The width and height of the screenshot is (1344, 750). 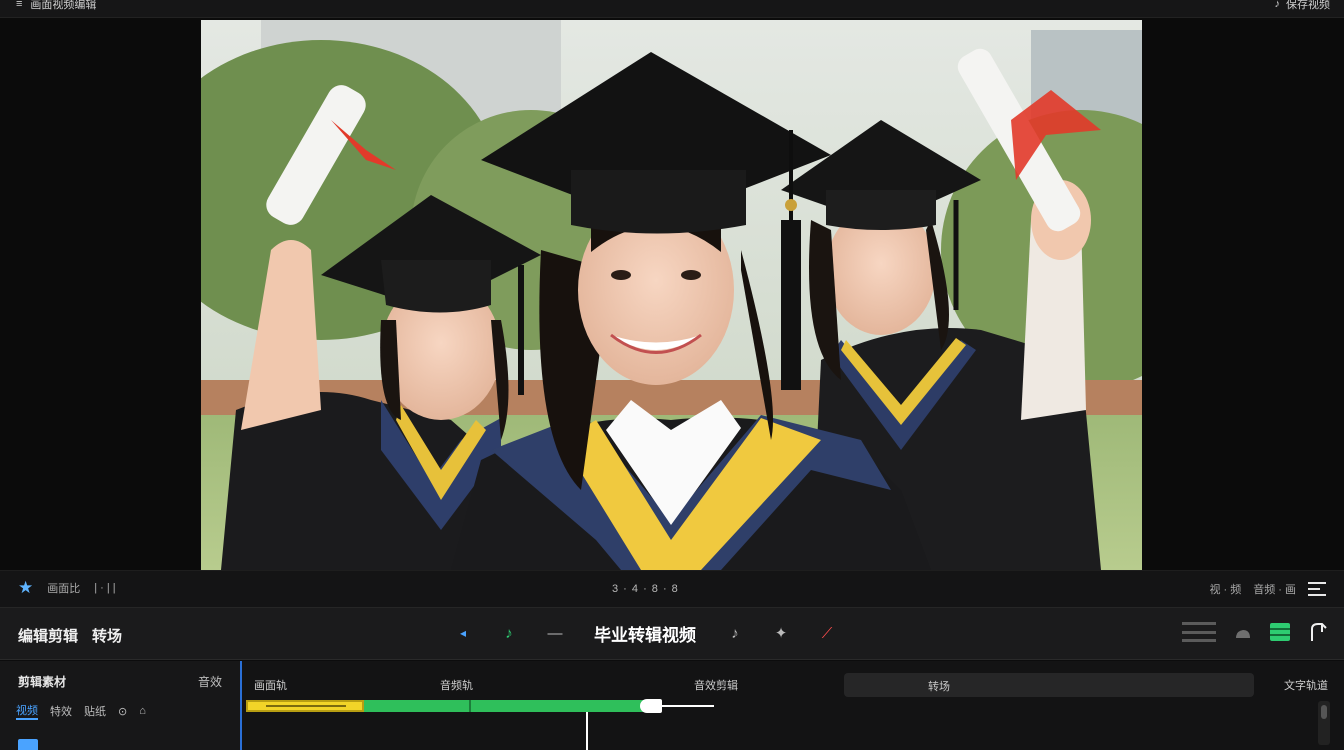 What do you see at coordinates (794, 705) in the screenshot?
I see `timeline-main: 画面轨 音频轨 音效剪辑 转场 文字轨道` at bounding box center [794, 705].